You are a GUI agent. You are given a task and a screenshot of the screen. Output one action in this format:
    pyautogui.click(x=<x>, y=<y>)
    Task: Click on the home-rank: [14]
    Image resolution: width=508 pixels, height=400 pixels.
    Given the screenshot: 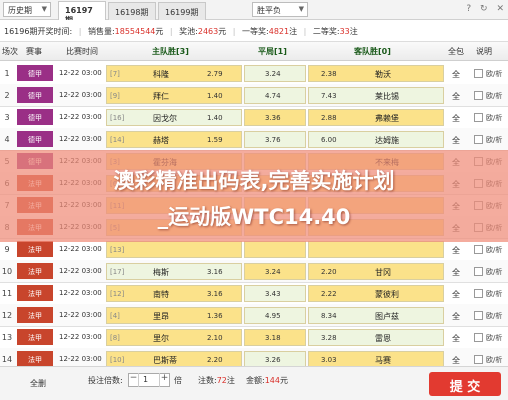 What is the action you would take?
    pyautogui.click(x=117, y=140)
    